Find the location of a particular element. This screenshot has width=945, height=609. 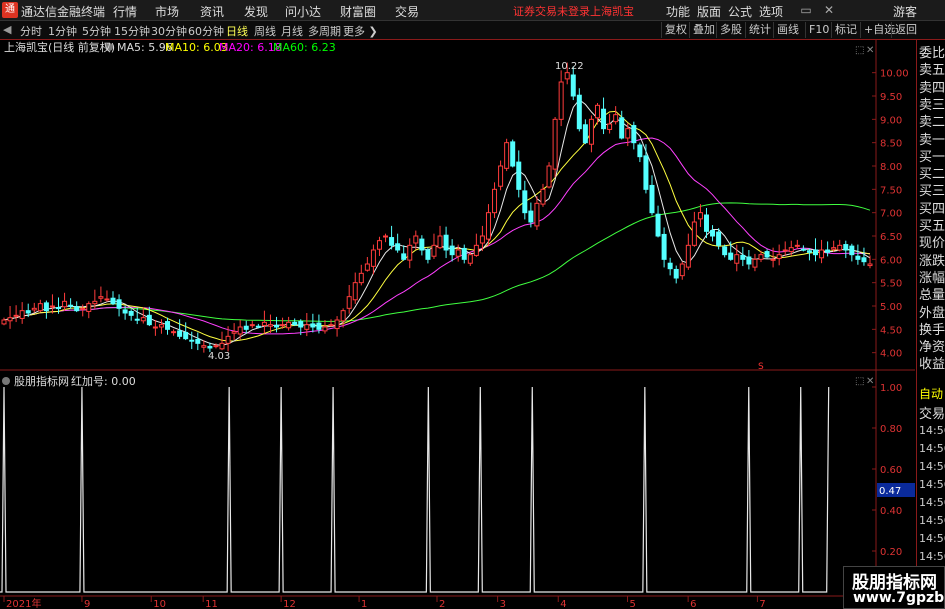

price-tick-label: 7.00 is located at coordinates (891, 214).